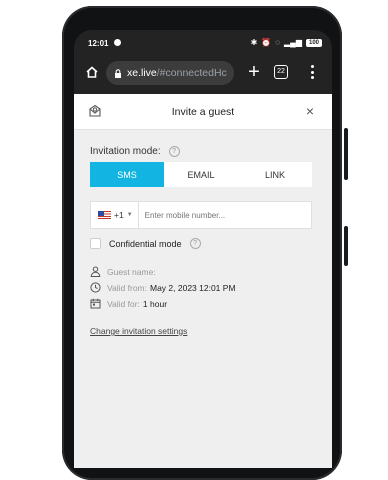 The image size is (388, 480). I want to click on change-invitation-settings-link: Change invitation settings, so click(138, 331).